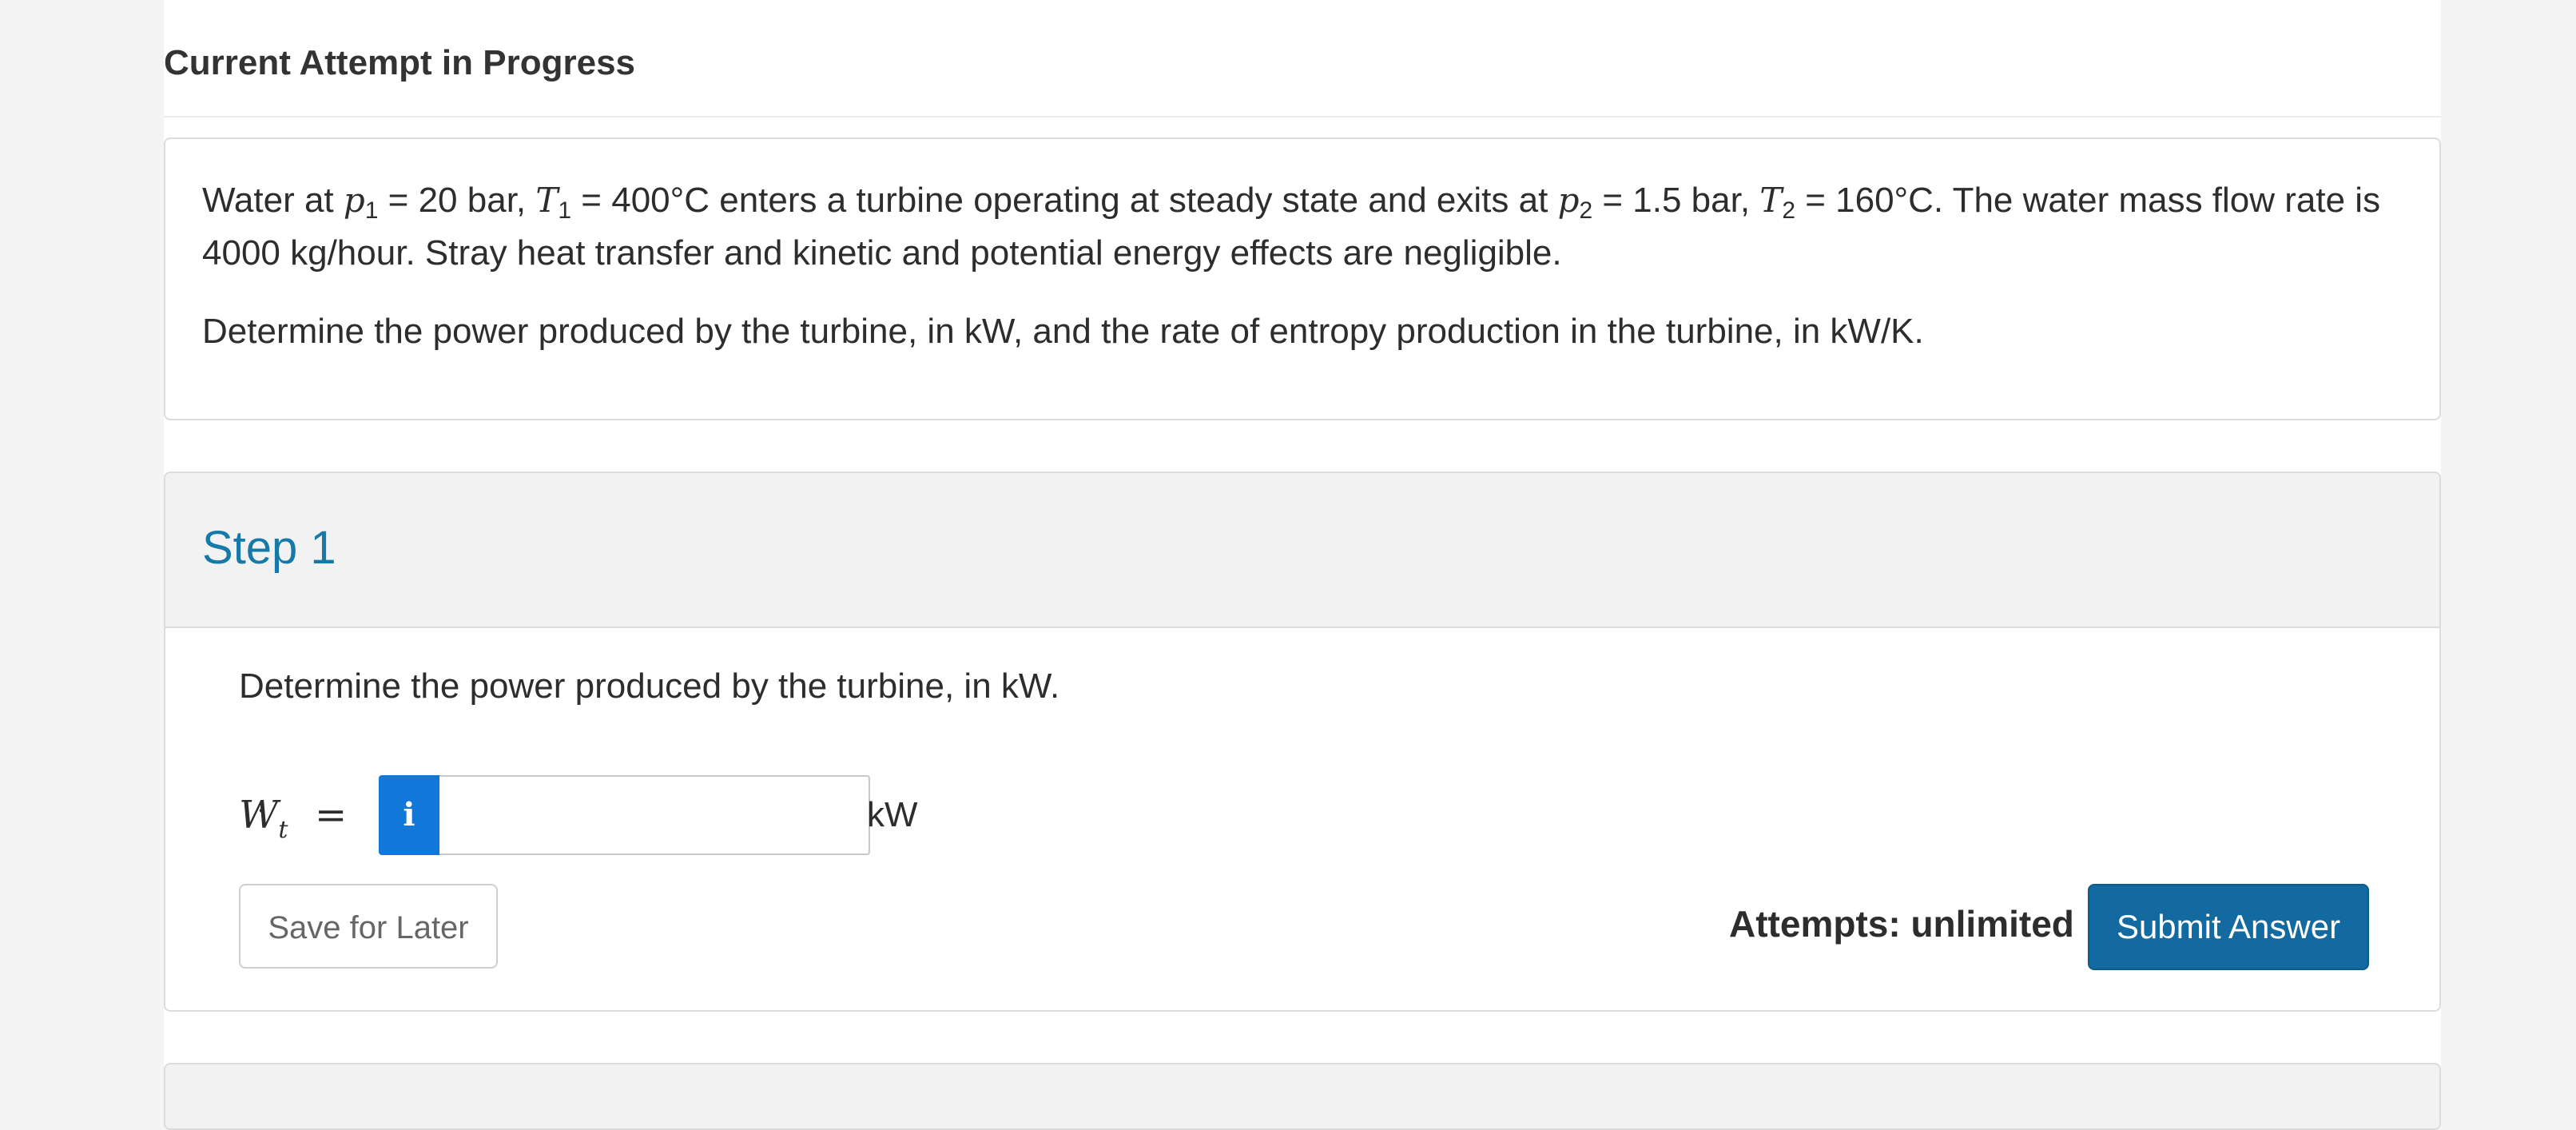  I want to click on attempt-header: Current Attempt in Progress, so click(1302, 78).